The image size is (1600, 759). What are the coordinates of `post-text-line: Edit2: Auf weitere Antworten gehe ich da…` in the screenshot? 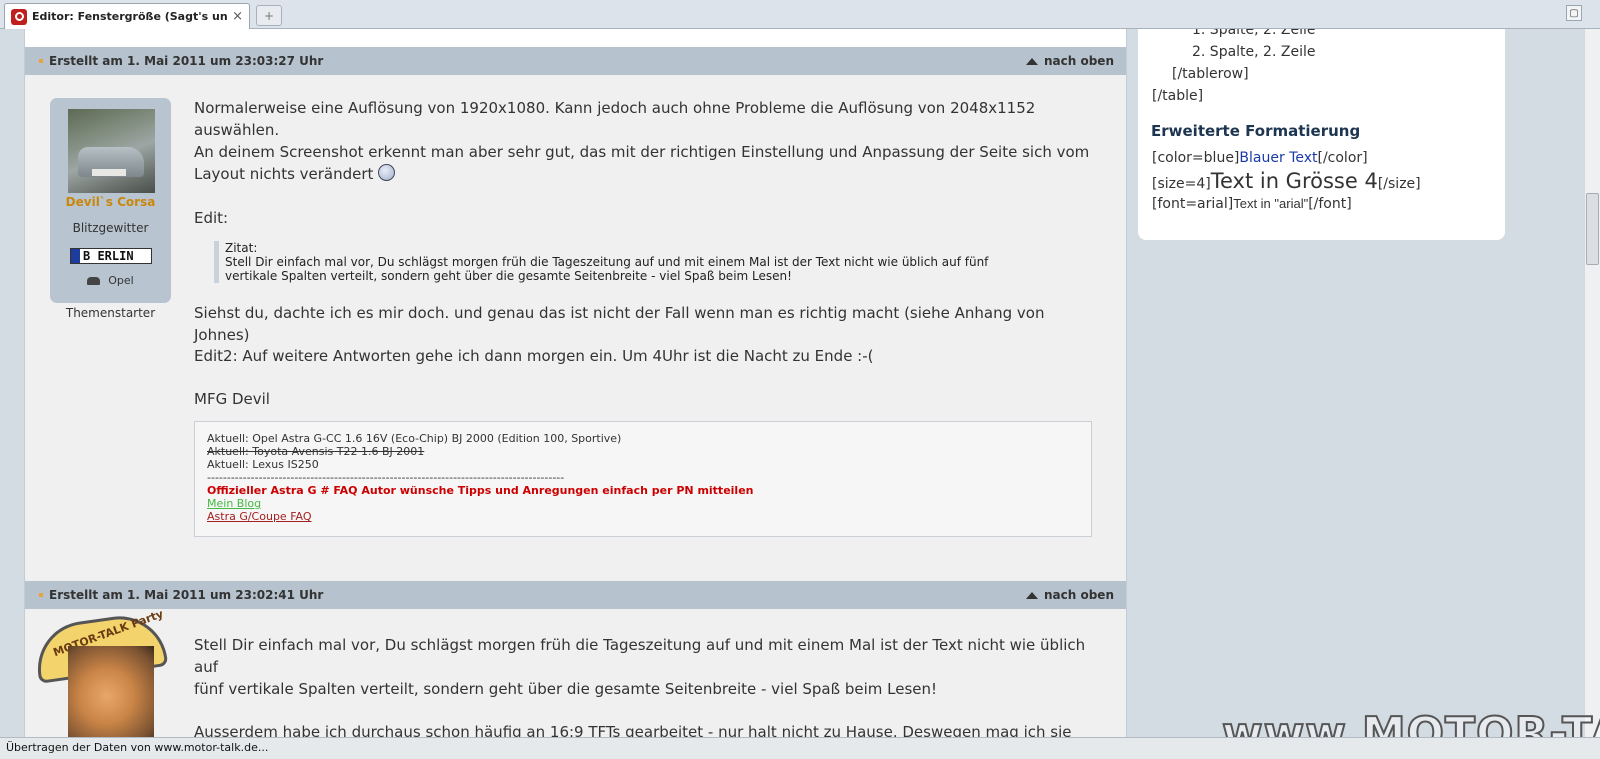 It's located at (534, 356).